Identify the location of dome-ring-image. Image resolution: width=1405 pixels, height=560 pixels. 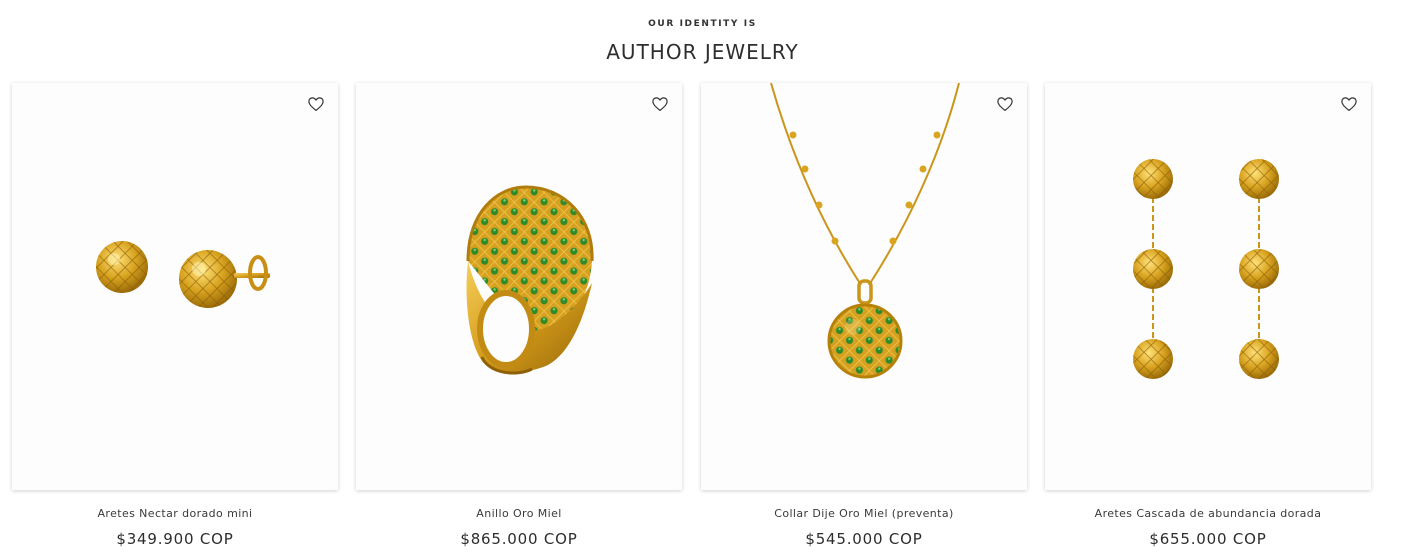
(530, 280).